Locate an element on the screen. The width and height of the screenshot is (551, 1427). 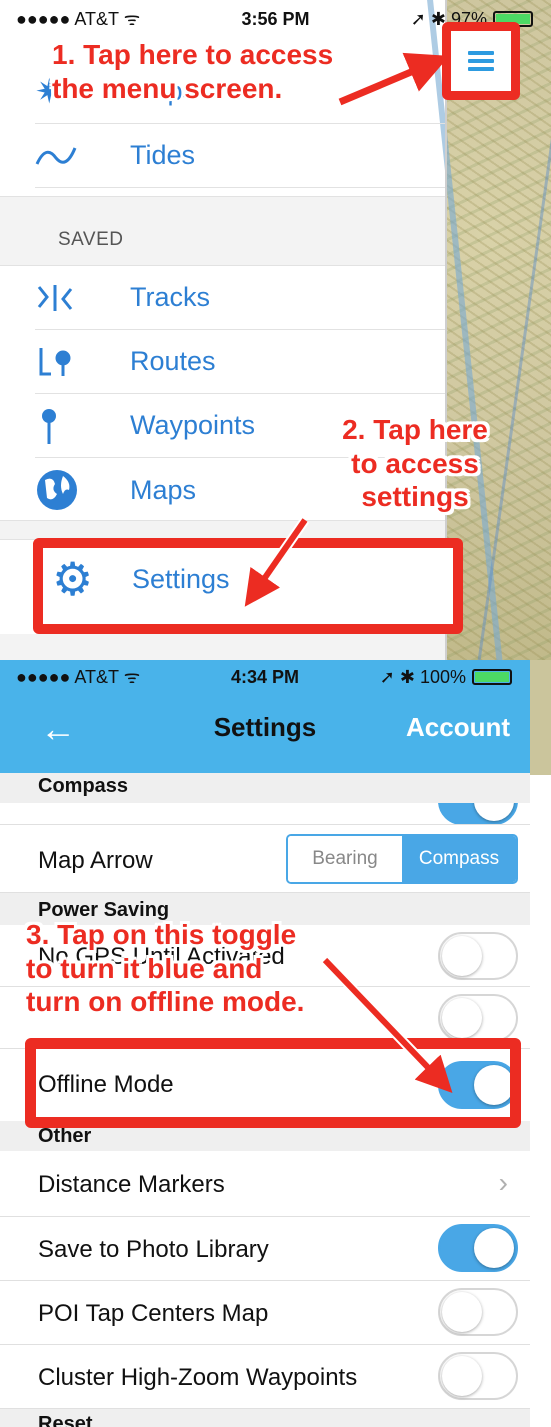
annotation-line: 1. Tap here to access is located at coordinates (193, 54).